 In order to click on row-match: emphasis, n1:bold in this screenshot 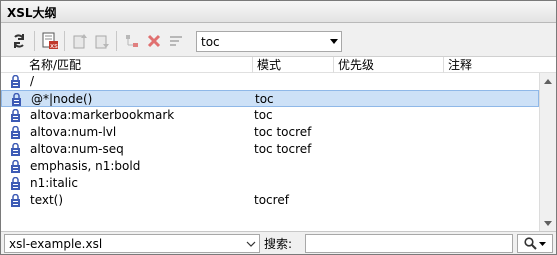, I will do `click(85, 166)`.